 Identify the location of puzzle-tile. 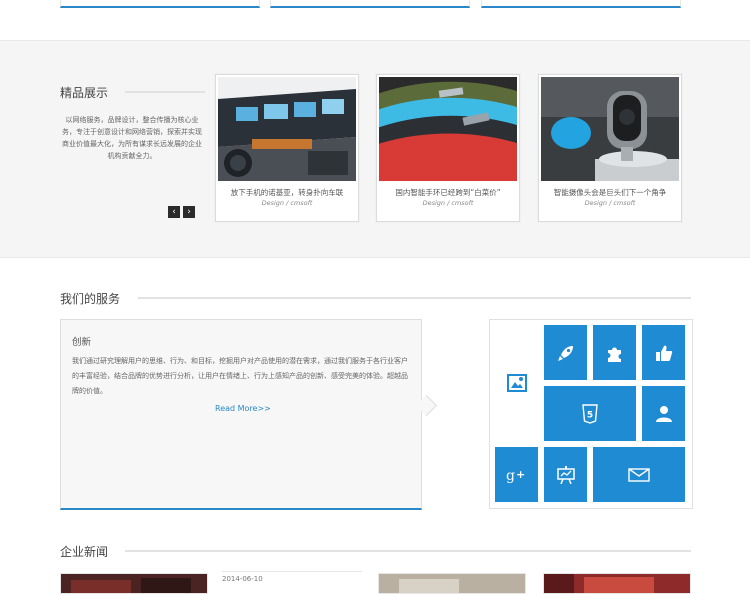
(614, 352).